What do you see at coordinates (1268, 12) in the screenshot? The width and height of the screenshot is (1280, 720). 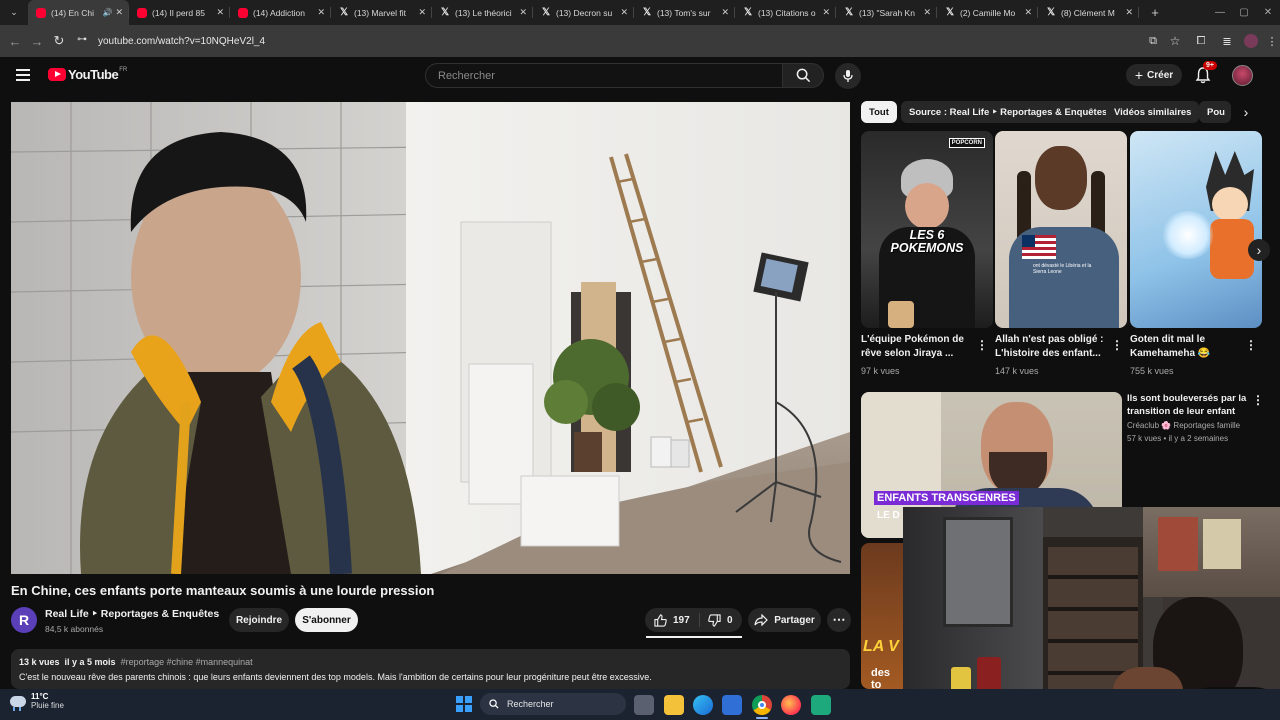 I see `close-window-button: ✕` at bounding box center [1268, 12].